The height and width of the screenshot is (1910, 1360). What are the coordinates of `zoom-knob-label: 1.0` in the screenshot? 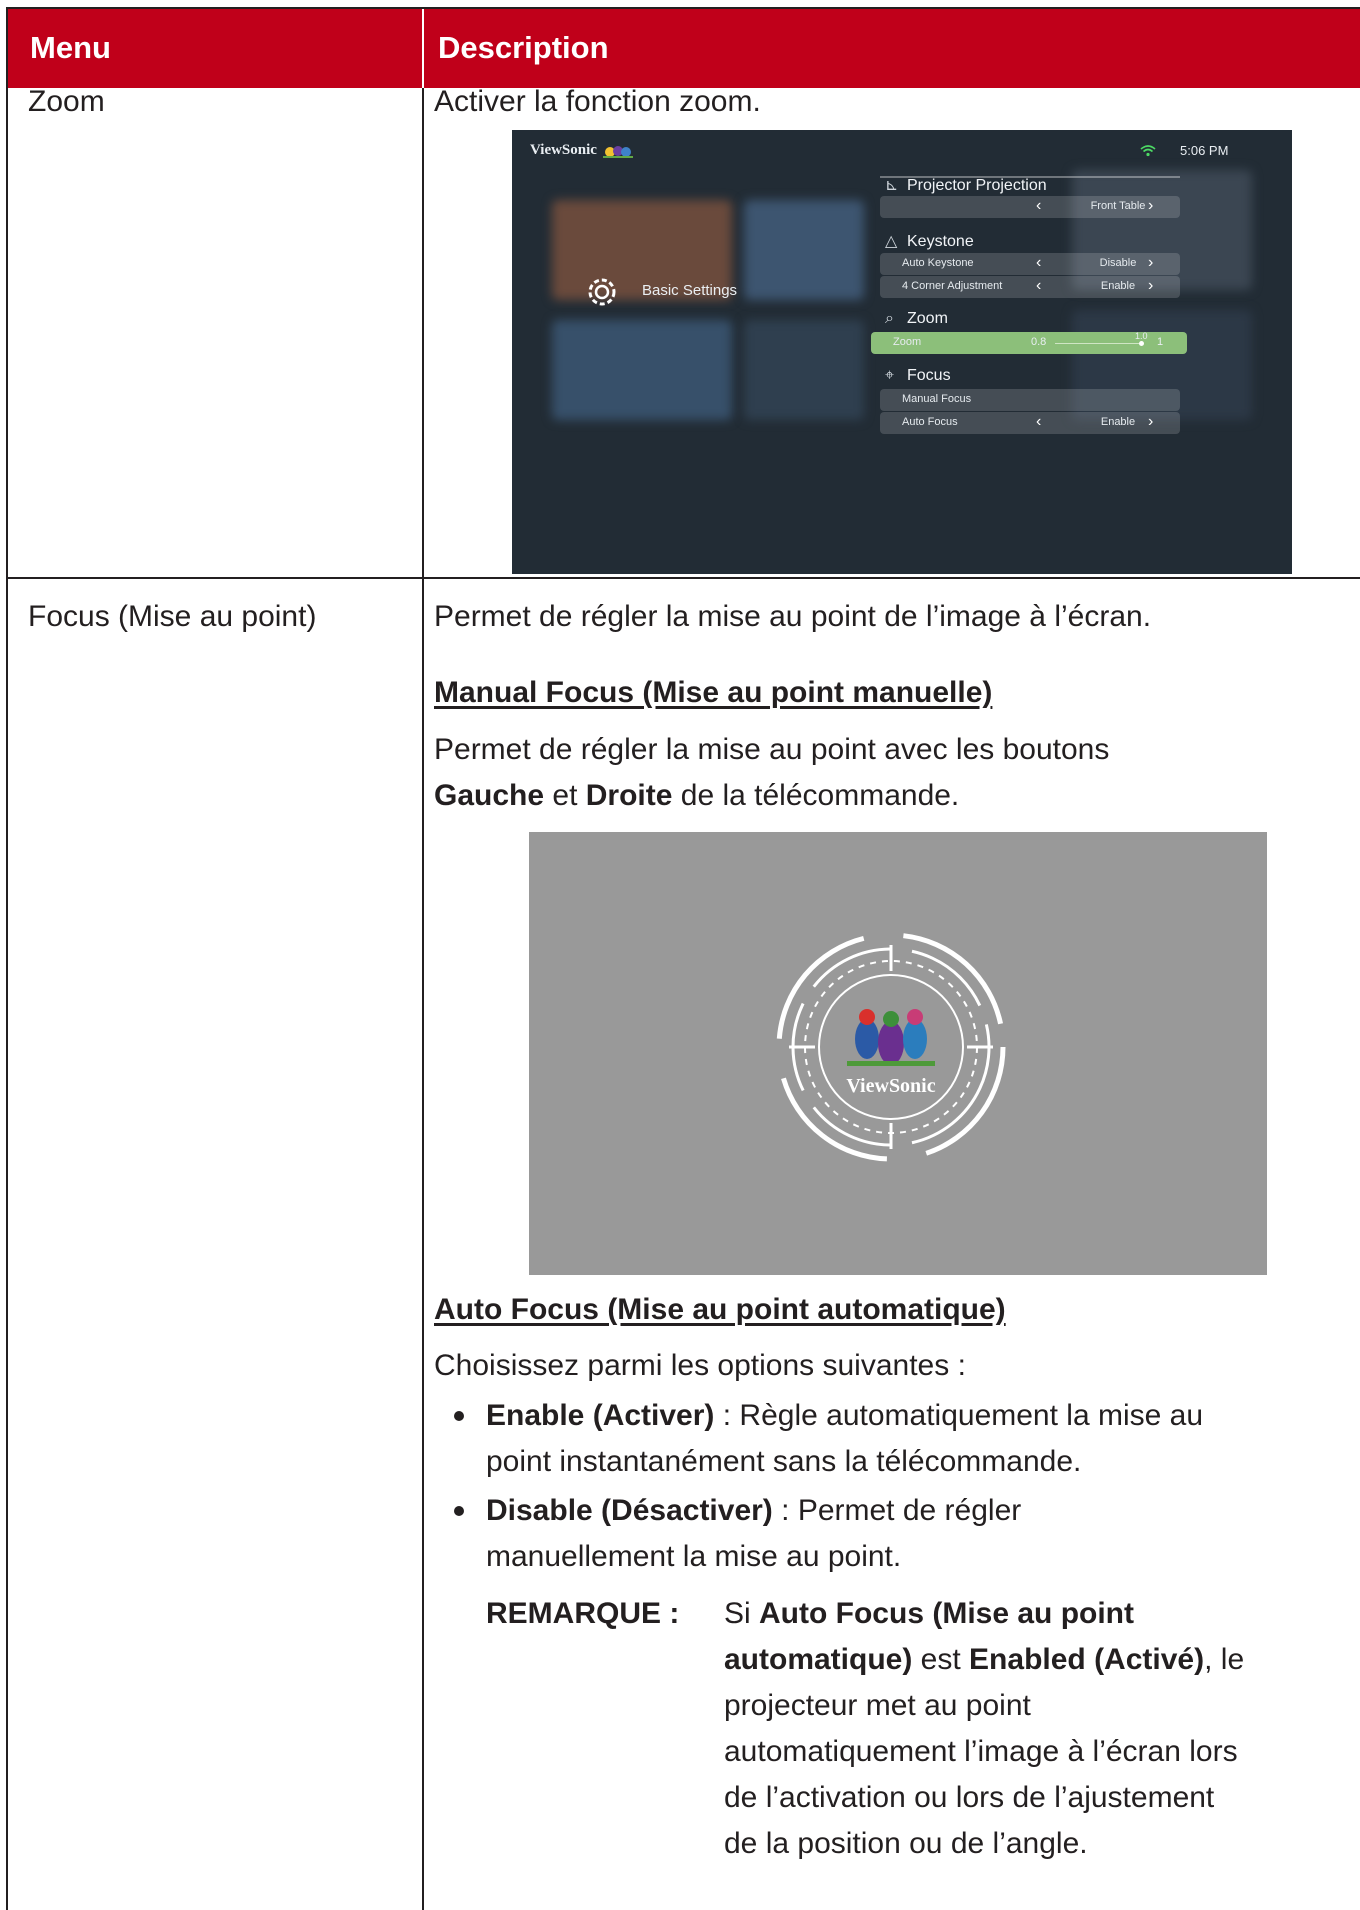 It's located at (1141, 336).